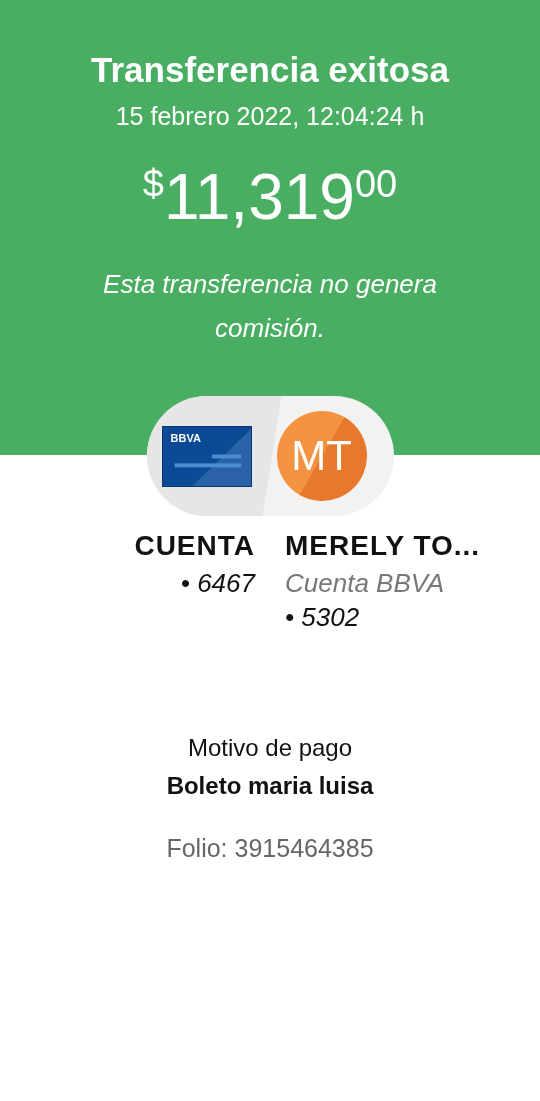 The width and height of the screenshot is (540, 1101). I want to click on reason-label: Motivo de pago, so click(270, 748).